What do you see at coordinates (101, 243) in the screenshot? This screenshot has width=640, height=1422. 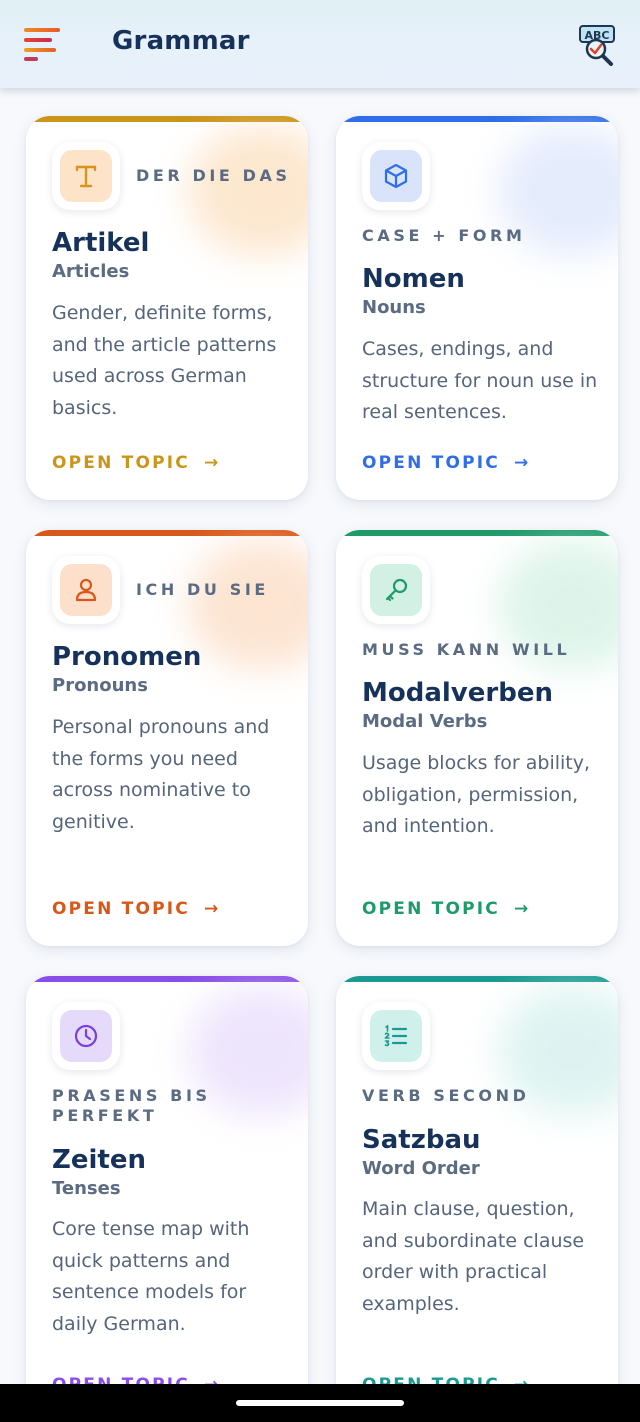 I see `topic-title: Artikel` at bounding box center [101, 243].